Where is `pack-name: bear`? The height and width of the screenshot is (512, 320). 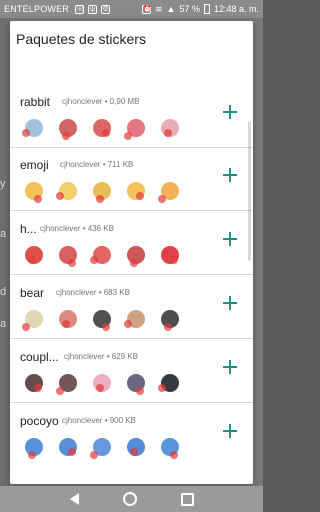 pack-name: bear is located at coordinates (32, 293).